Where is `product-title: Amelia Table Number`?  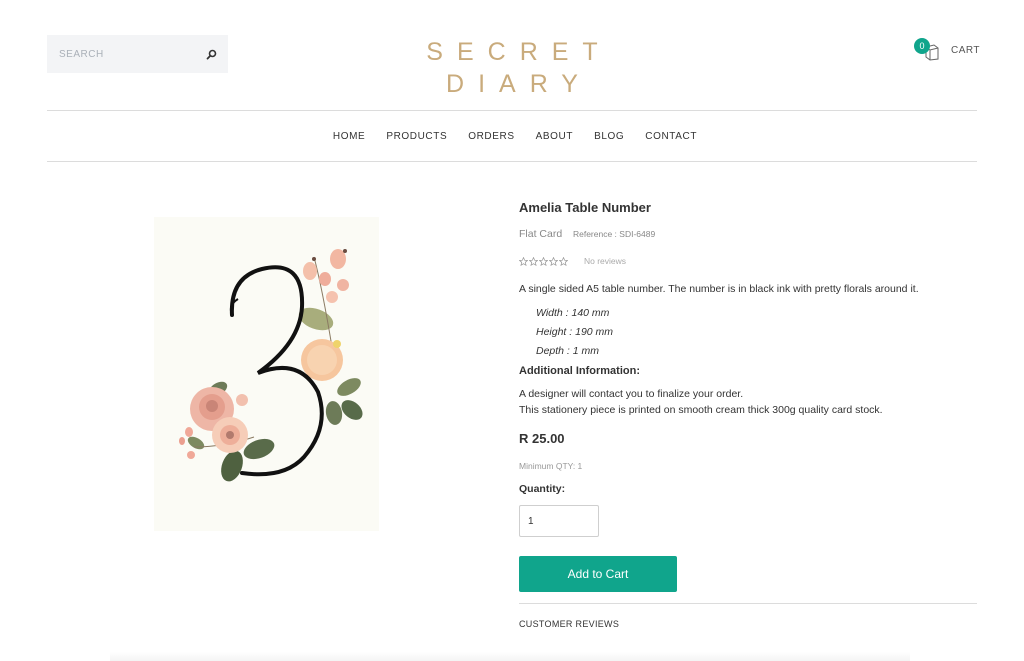 product-title: Amelia Table Number is located at coordinates (585, 207).